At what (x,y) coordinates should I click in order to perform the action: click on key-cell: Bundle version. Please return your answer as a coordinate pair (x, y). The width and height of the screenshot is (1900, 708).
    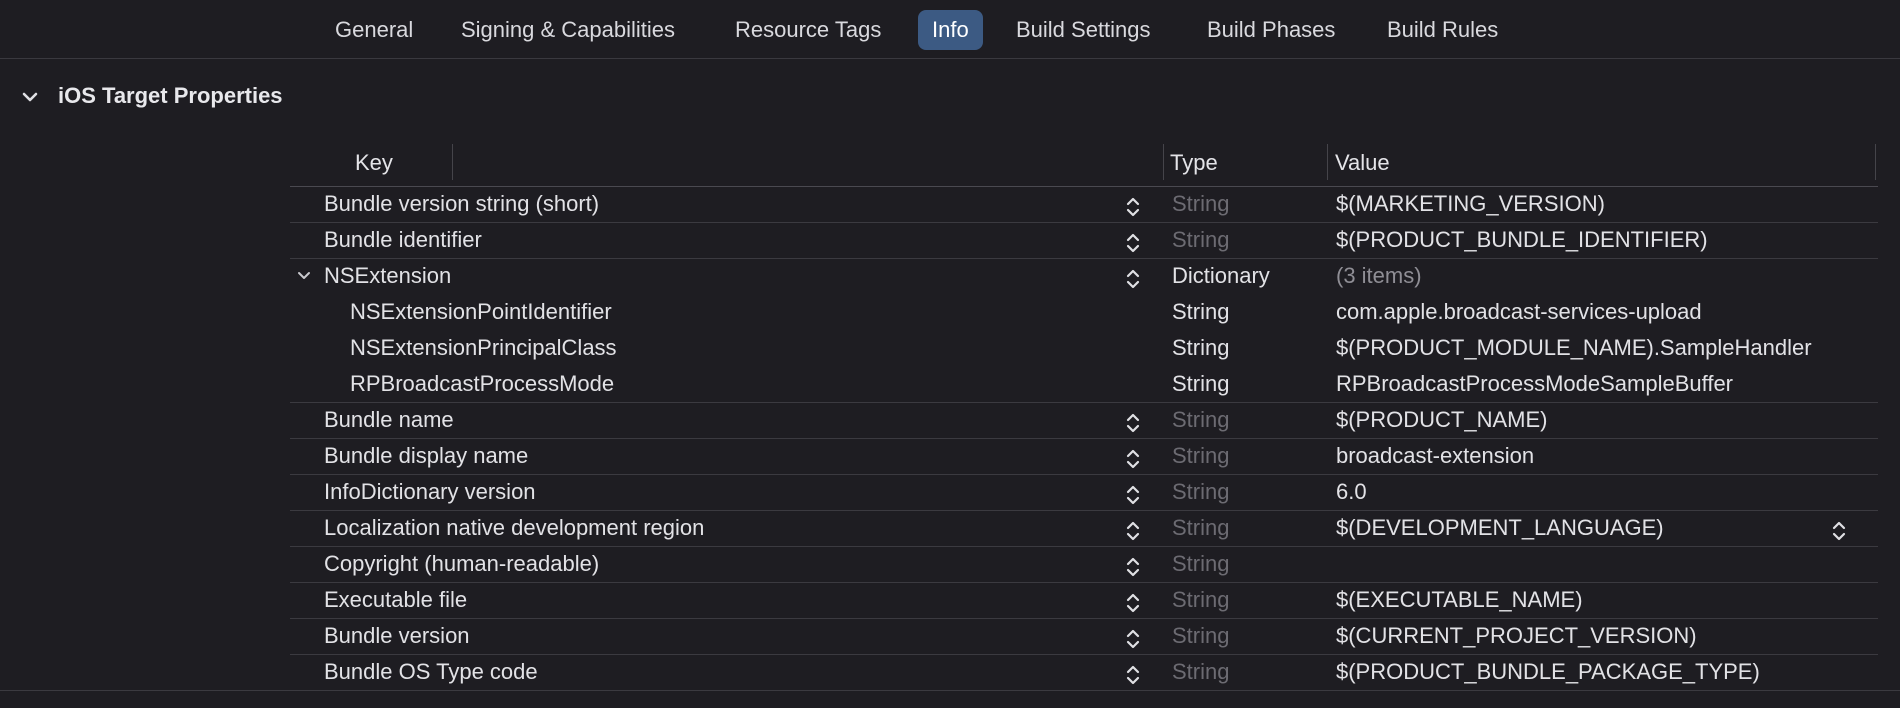
    Looking at the image, I should click on (397, 636).